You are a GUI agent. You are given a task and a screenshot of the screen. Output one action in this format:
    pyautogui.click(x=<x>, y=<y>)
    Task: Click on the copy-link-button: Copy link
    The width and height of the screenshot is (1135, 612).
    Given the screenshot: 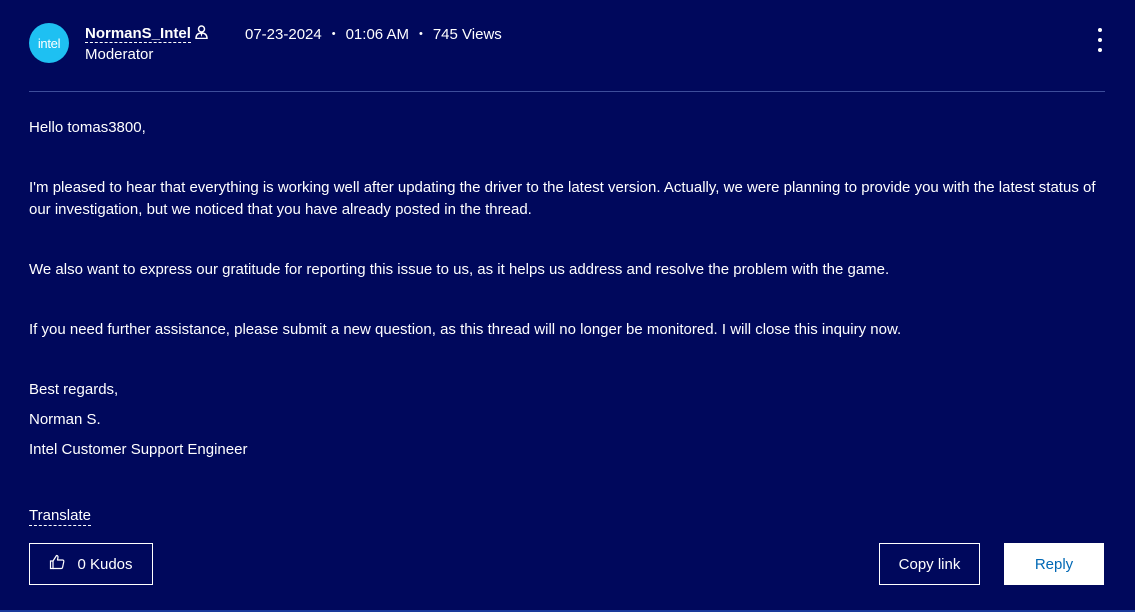 What is the action you would take?
    pyautogui.click(x=929, y=564)
    